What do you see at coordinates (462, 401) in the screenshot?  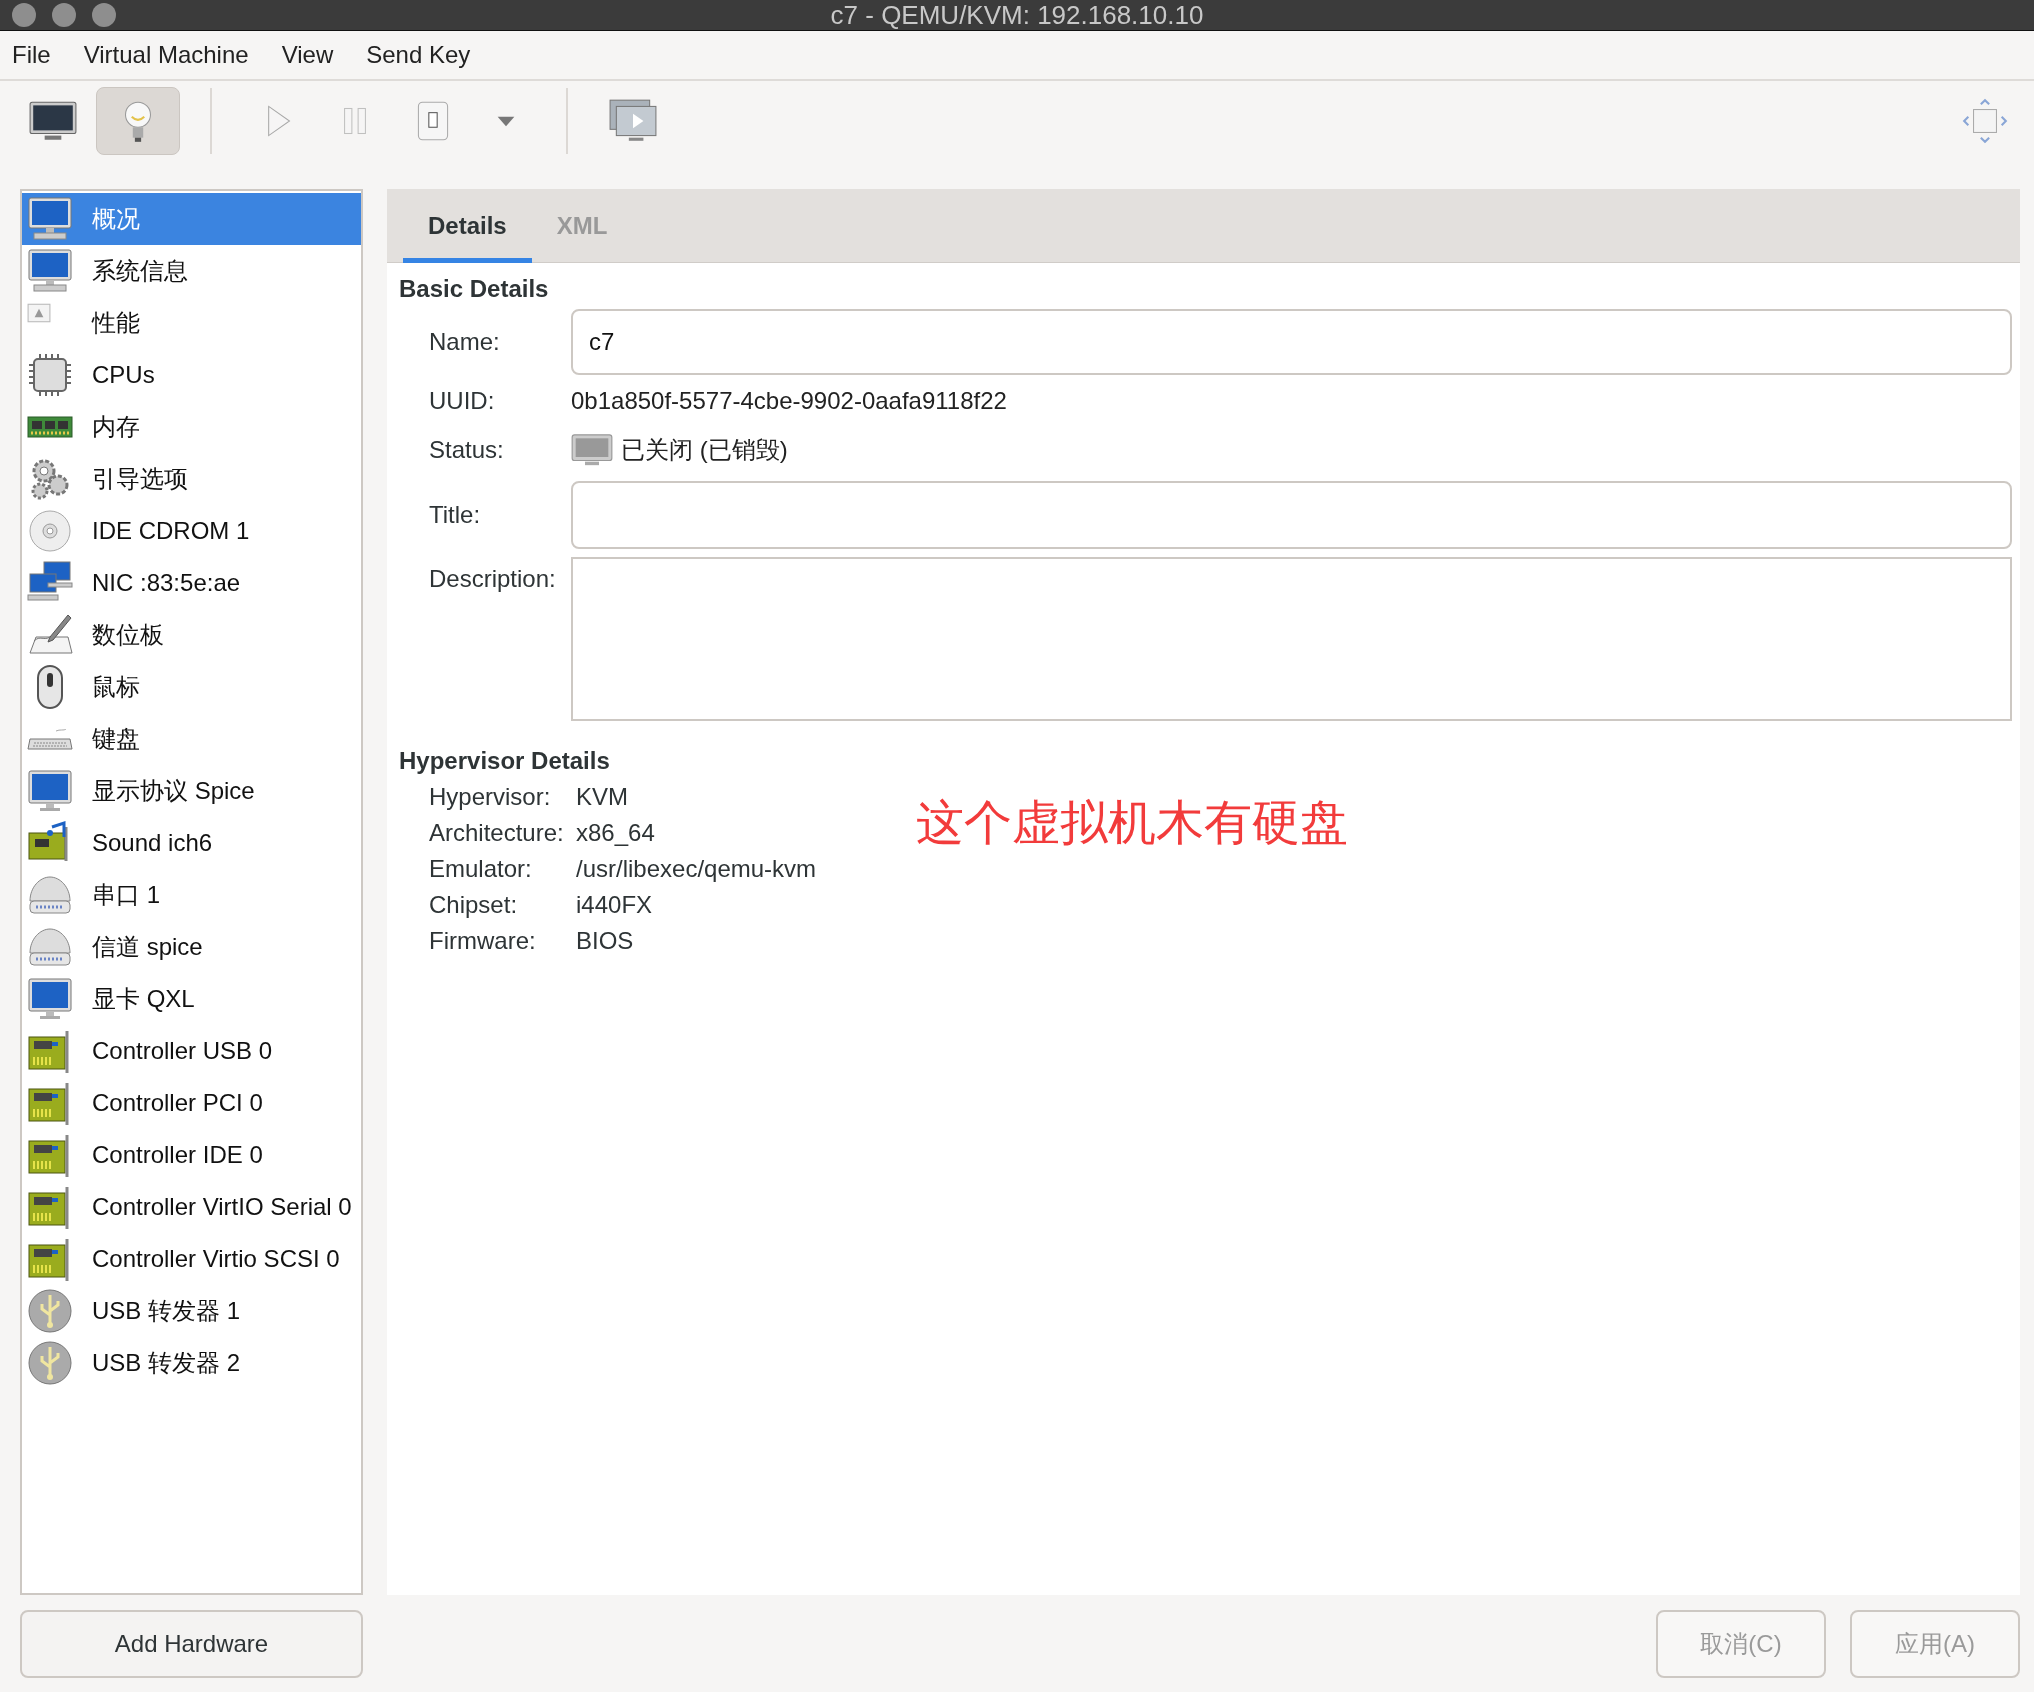 I see `field-label: UUID:` at bounding box center [462, 401].